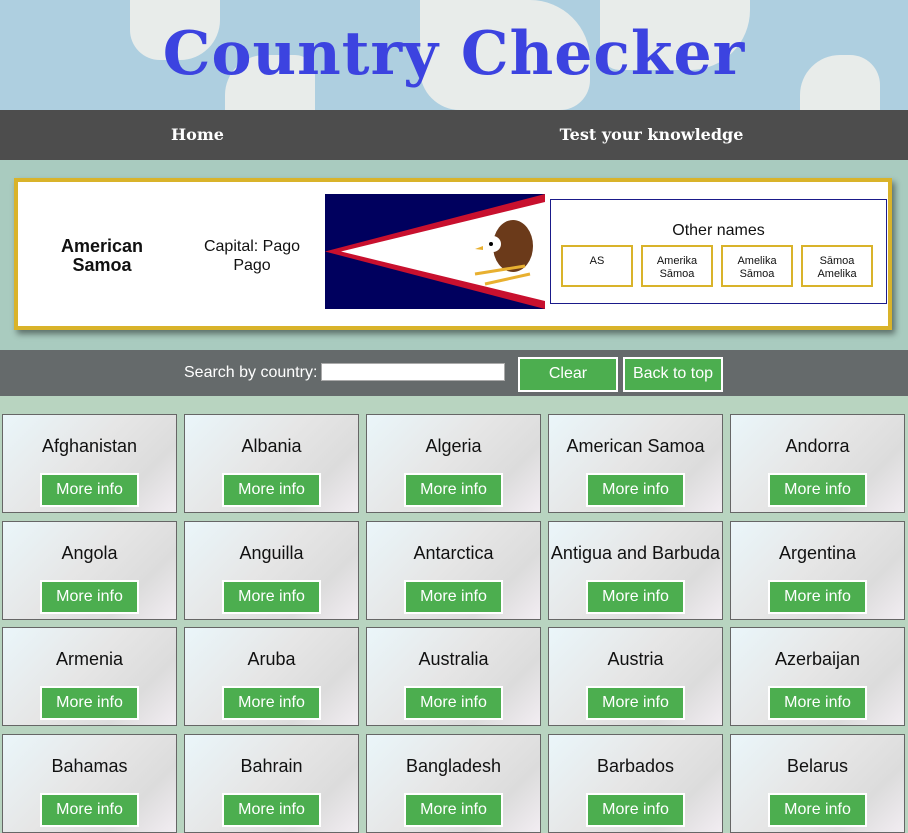 The width and height of the screenshot is (908, 833). What do you see at coordinates (413, 372) in the screenshot?
I see `search-input` at bounding box center [413, 372].